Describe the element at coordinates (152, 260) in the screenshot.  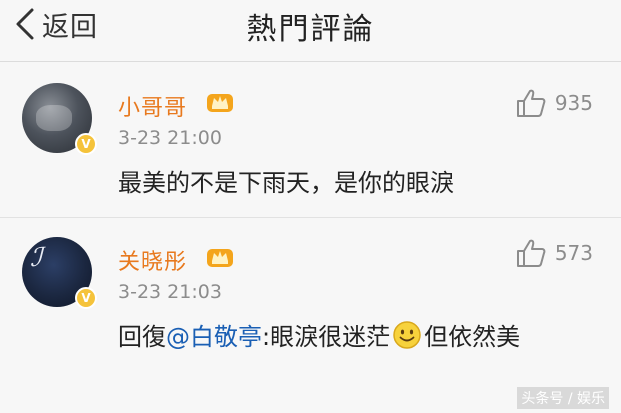
I see `username: 关晓彤` at that location.